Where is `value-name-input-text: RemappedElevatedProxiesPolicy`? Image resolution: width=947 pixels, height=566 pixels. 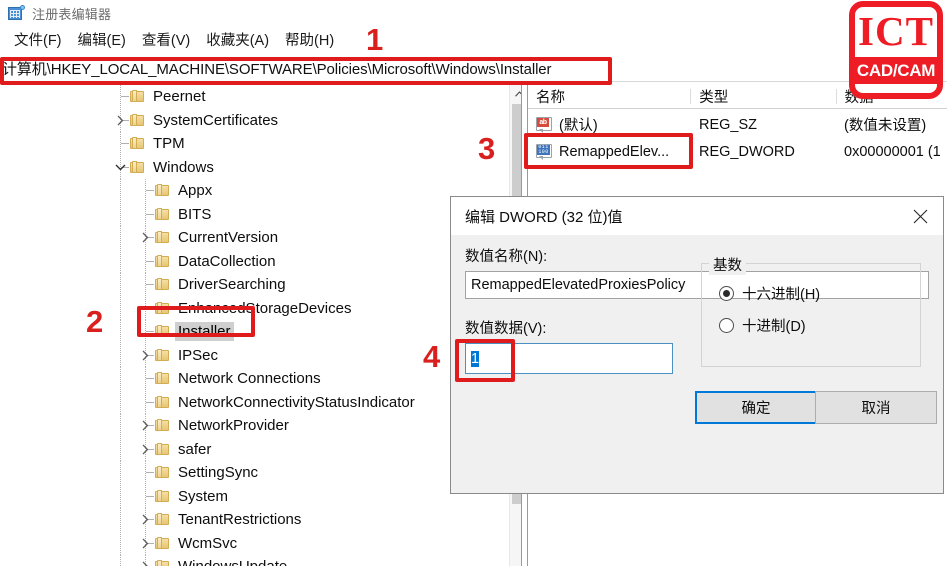
value-name-input-text: RemappedElevatedProxiesPolicy is located at coordinates (578, 285).